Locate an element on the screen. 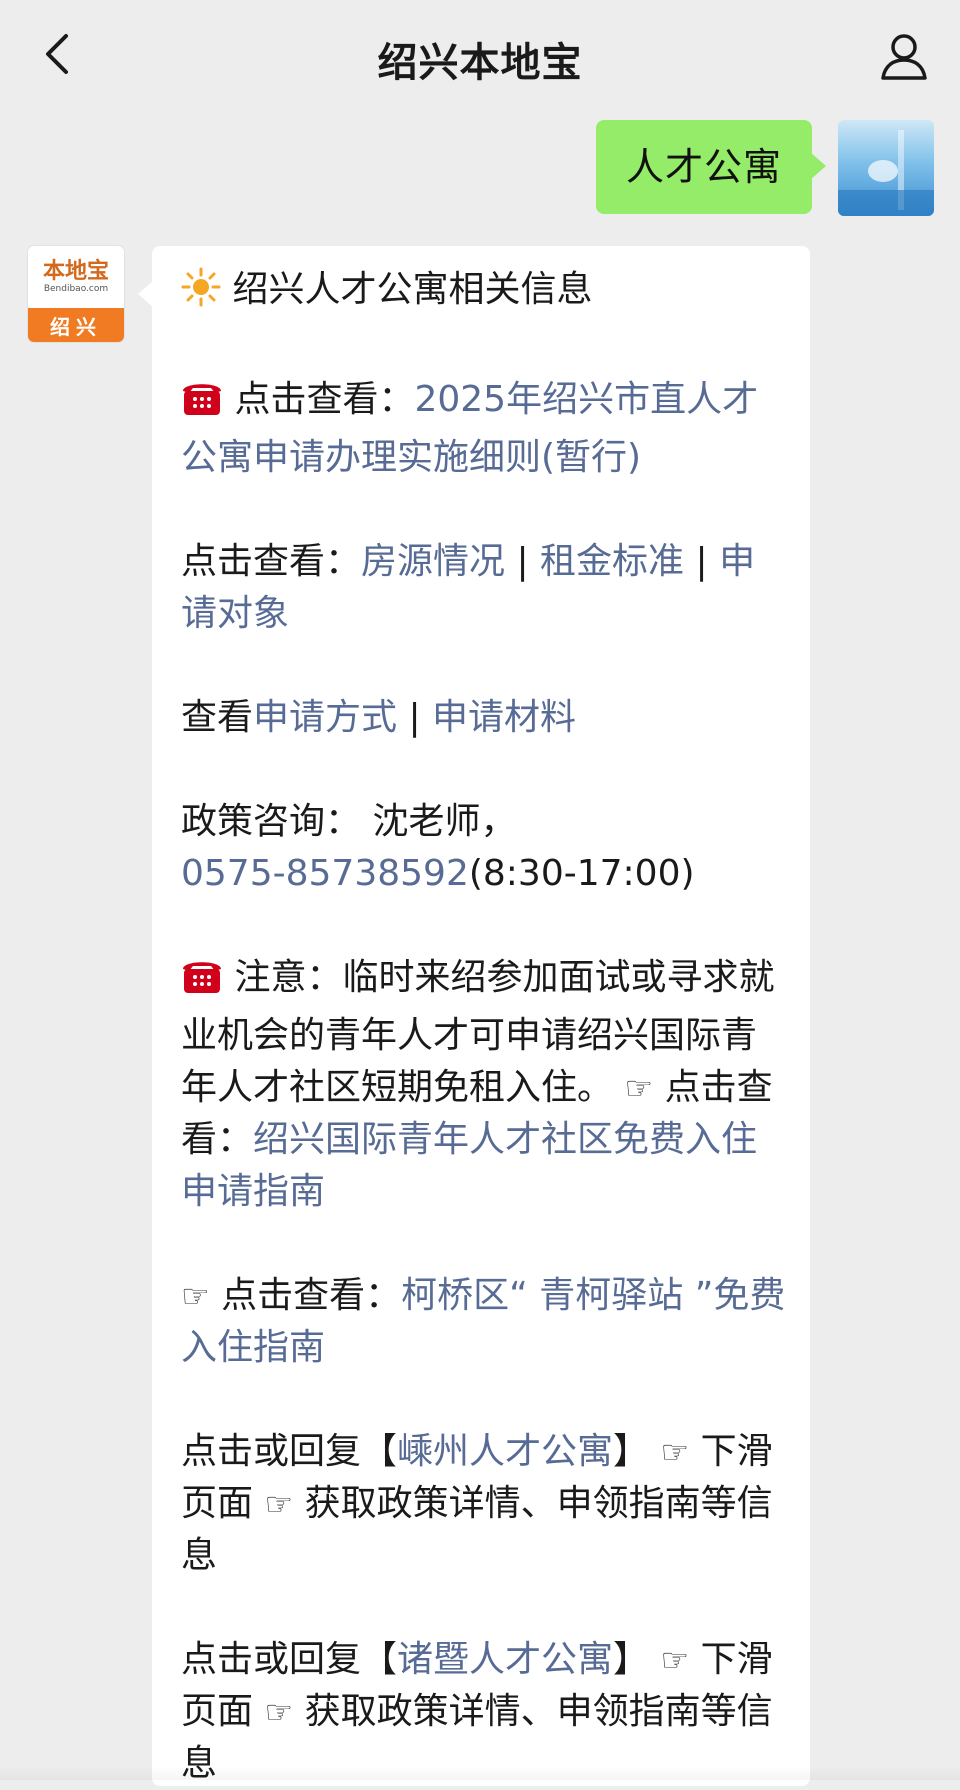 Image resolution: width=960 pixels, height=1790 pixels. person-icon is located at coordinates (904, 57).